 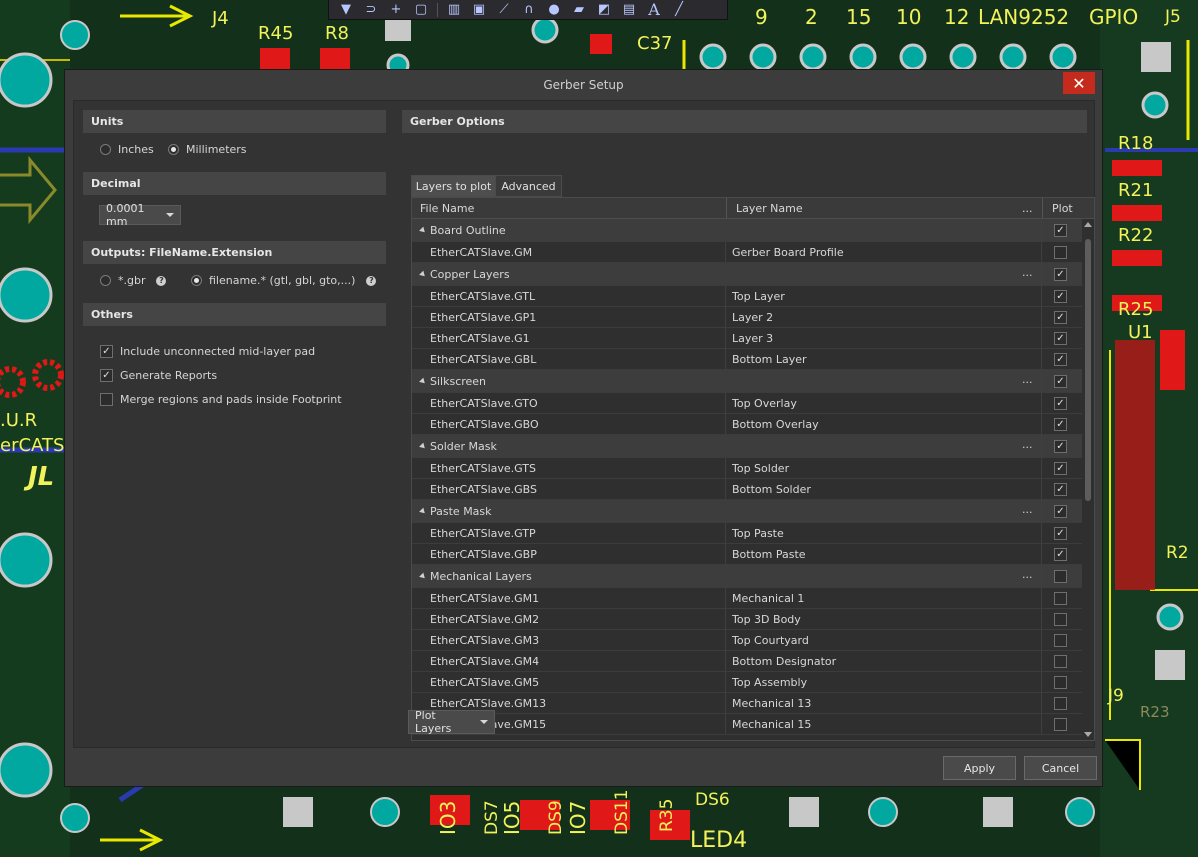 What do you see at coordinates (284, 280) in the screenshot?
I see `output-filename-radio: filename.* (gtl, gbl, gto,...) ?` at bounding box center [284, 280].